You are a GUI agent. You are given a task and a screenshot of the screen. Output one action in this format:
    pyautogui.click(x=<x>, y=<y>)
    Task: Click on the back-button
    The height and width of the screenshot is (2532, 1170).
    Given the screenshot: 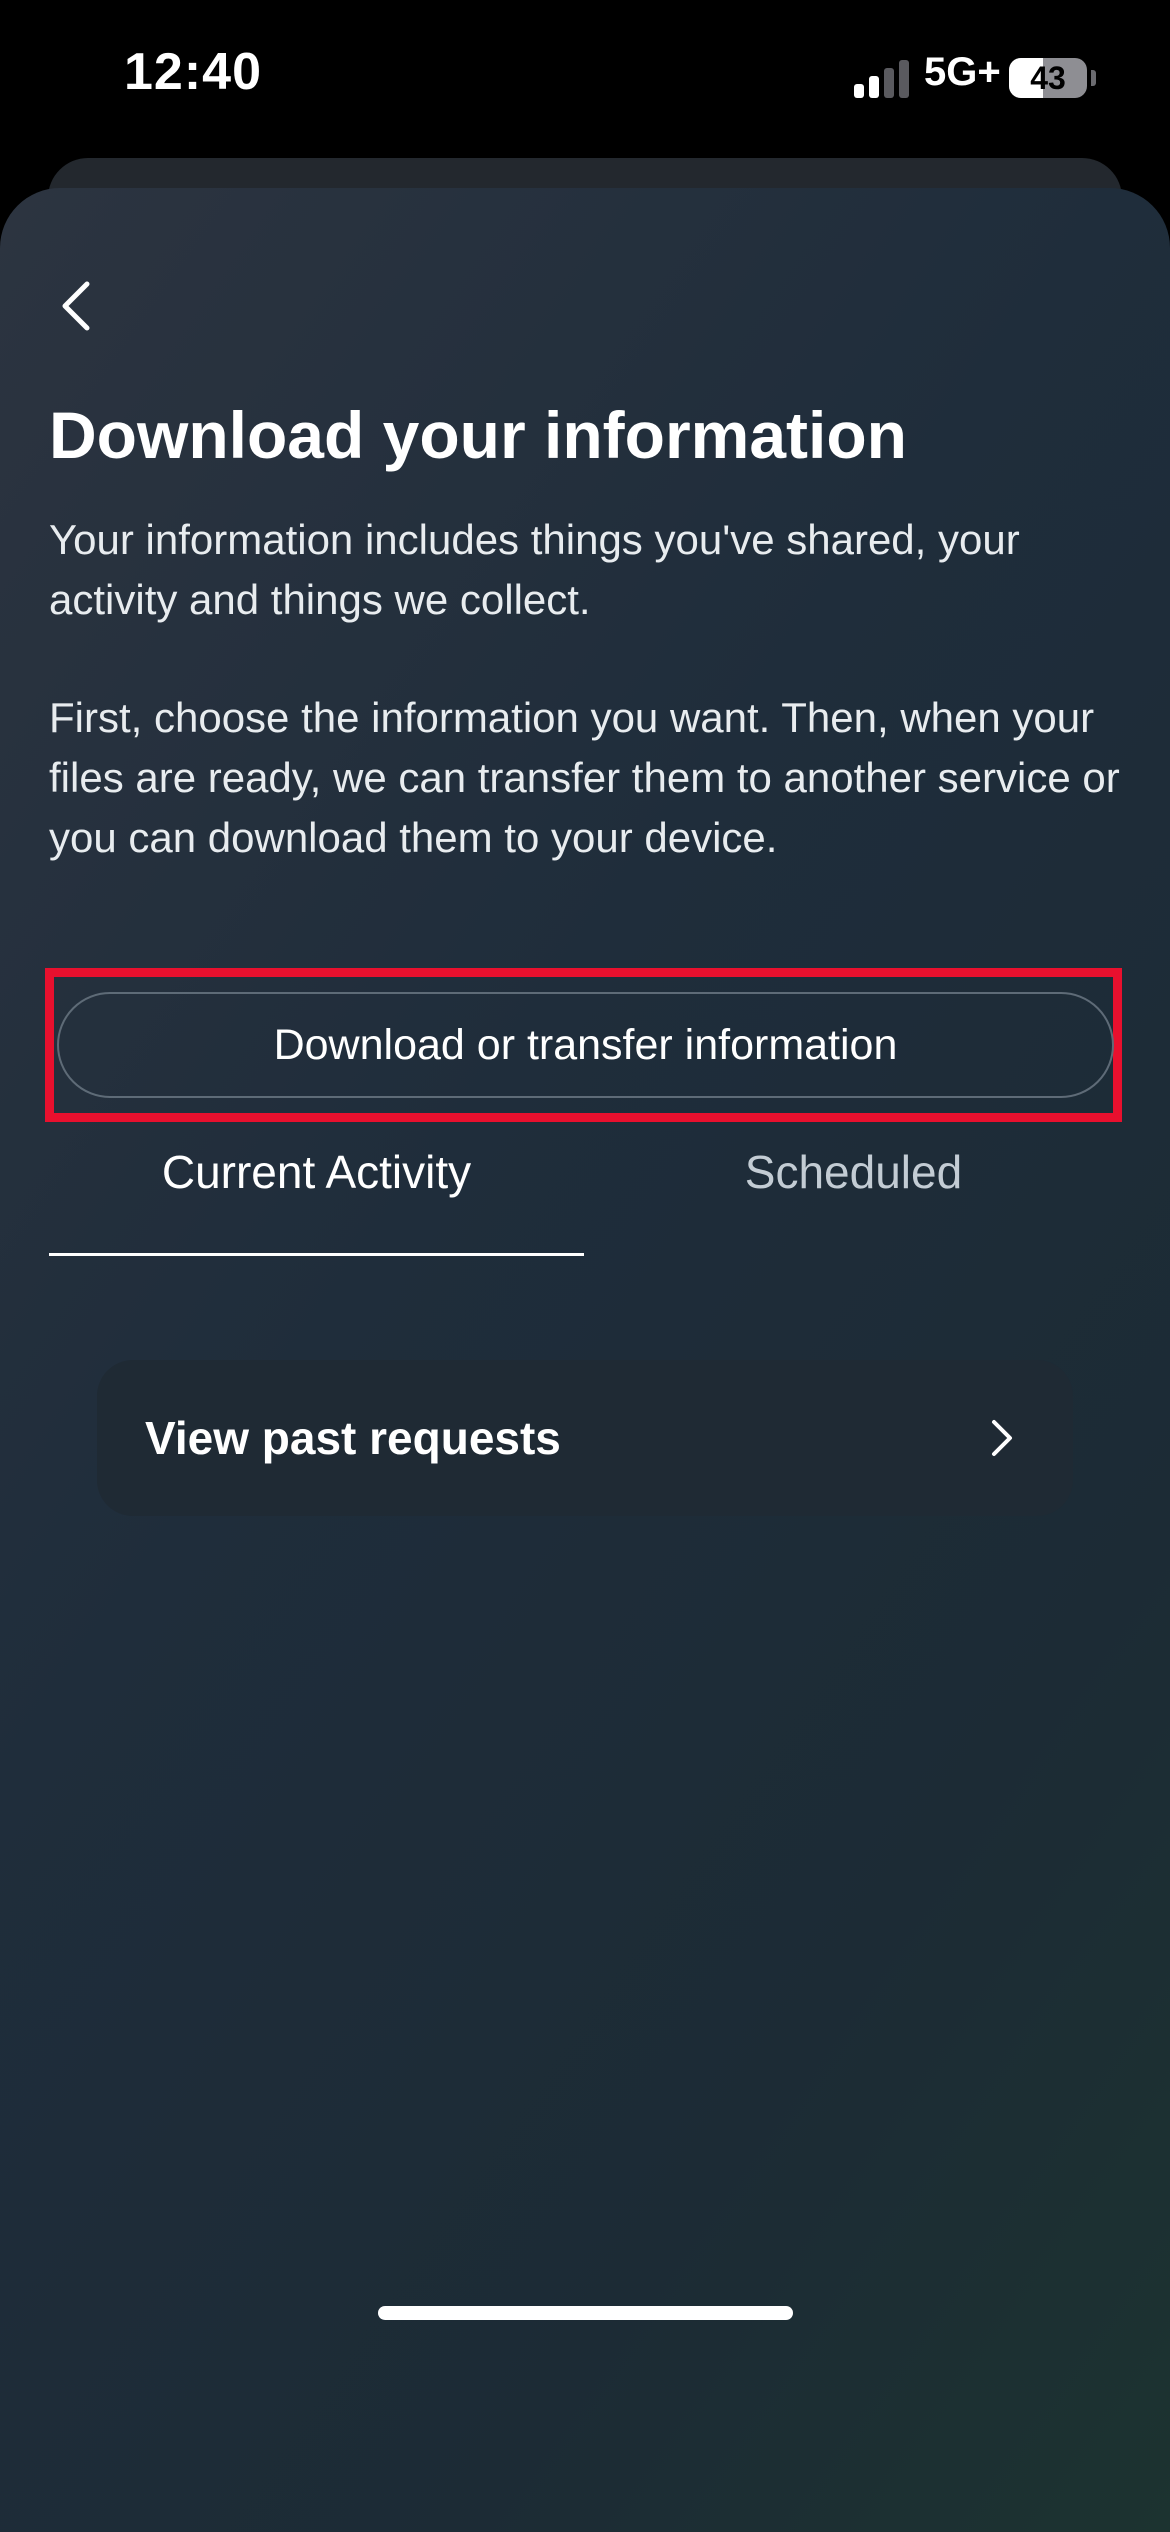 What is the action you would take?
    pyautogui.click(x=76, y=306)
    